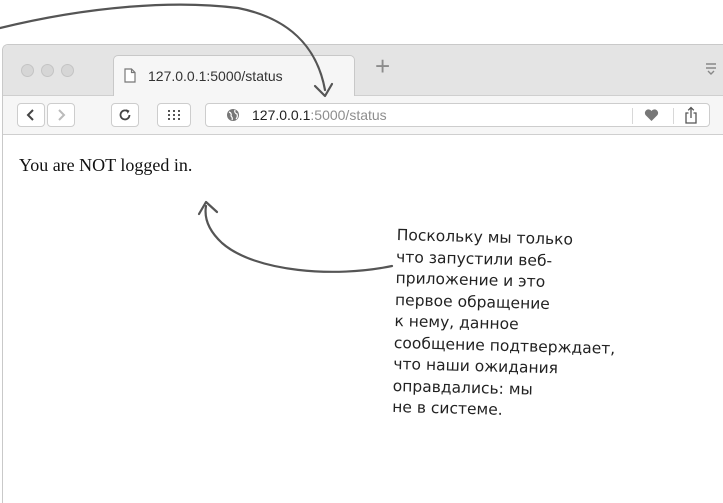 The image size is (723, 503). Describe the element at coordinates (299, 238) in the screenshot. I see `arrow-to-message` at that location.